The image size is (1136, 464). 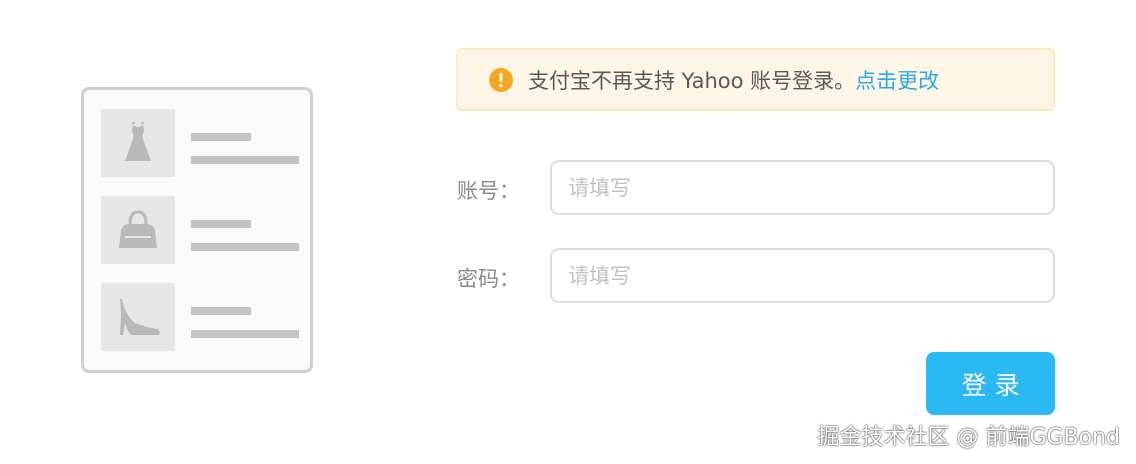 I want to click on login-button: 登录, so click(x=990, y=383).